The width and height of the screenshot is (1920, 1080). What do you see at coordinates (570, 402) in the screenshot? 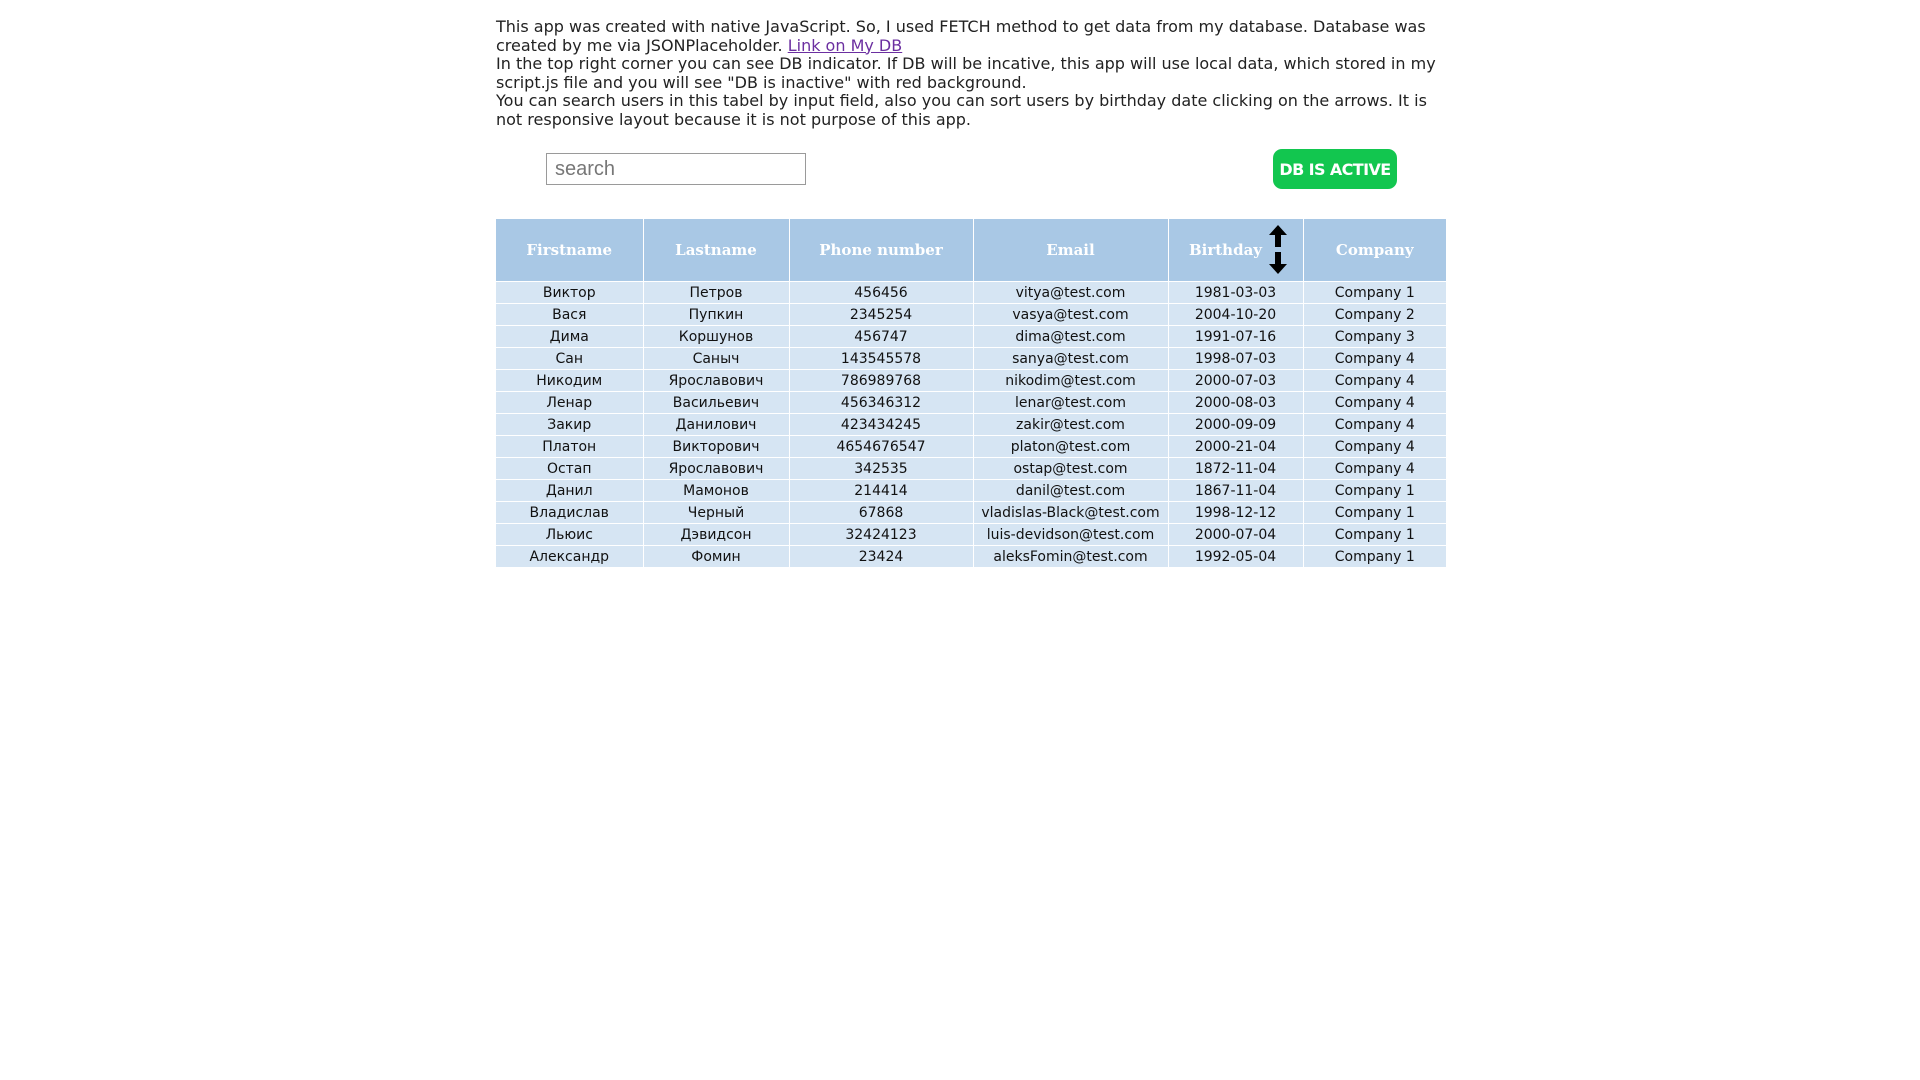
I see `cell-firstname: Ленар` at bounding box center [570, 402].